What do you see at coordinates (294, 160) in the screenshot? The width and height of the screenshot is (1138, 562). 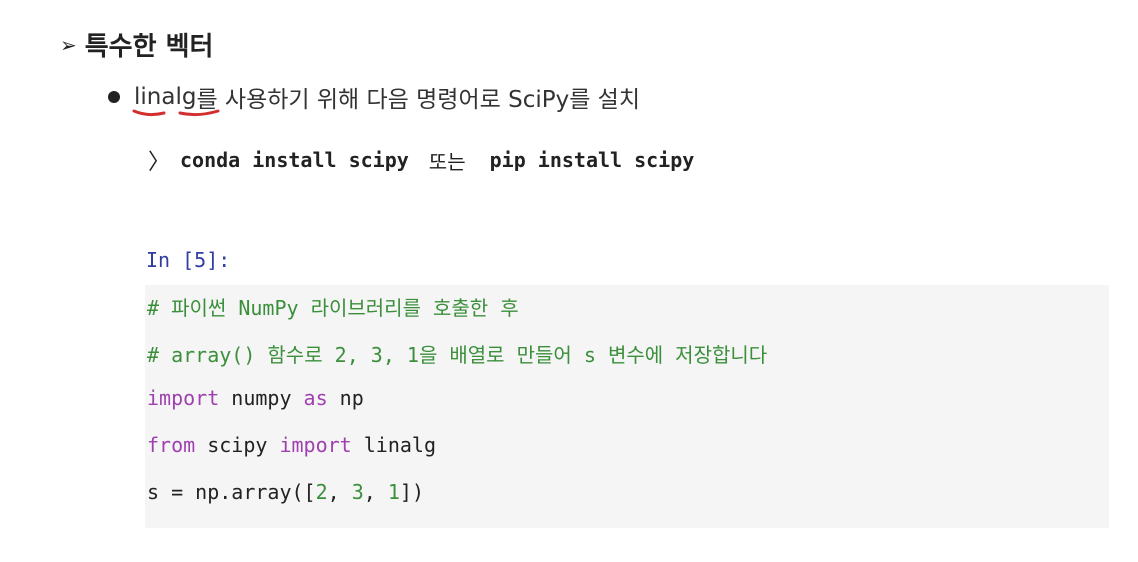 I see `conda-command: conda install scipy` at bounding box center [294, 160].